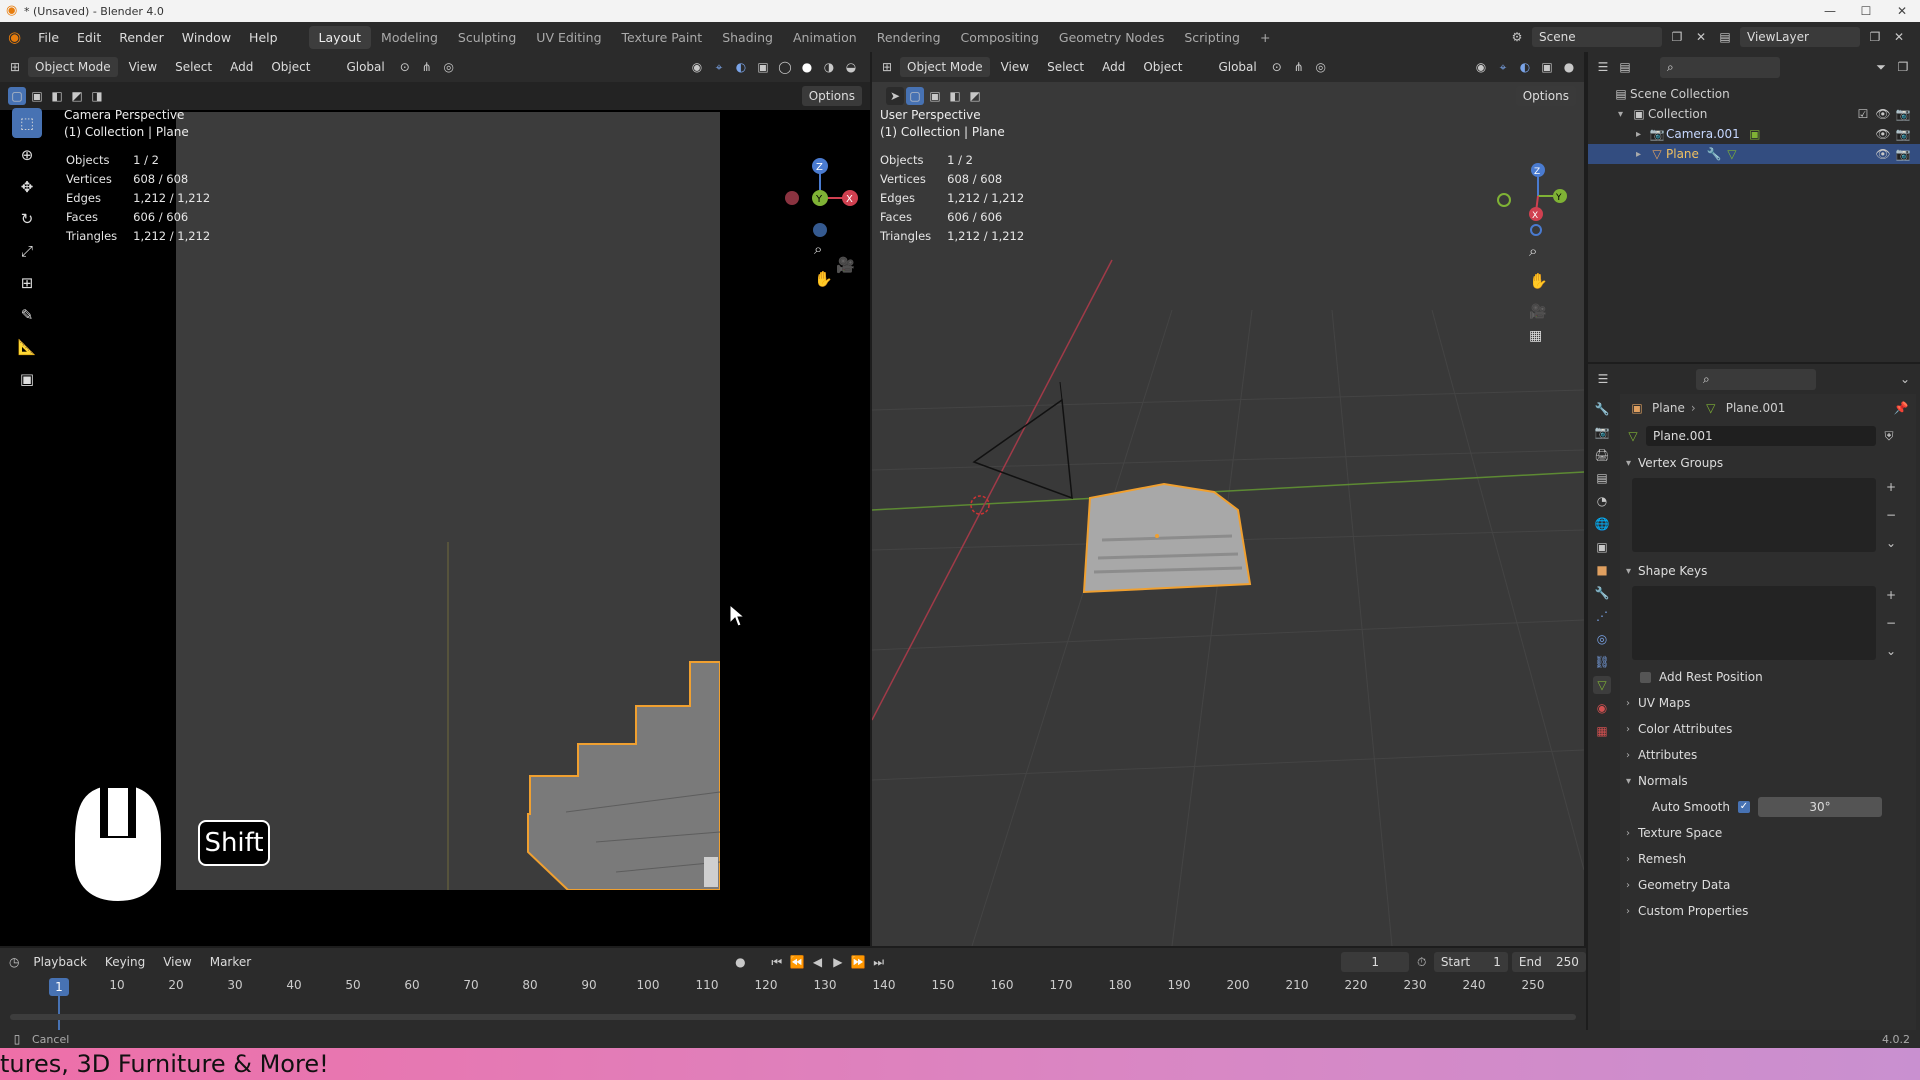 The height and width of the screenshot is (1080, 1920). What do you see at coordinates (143, 67) in the screenshot?
I see `viewport-left-menu-view: View` at bounding box center [143, 67].